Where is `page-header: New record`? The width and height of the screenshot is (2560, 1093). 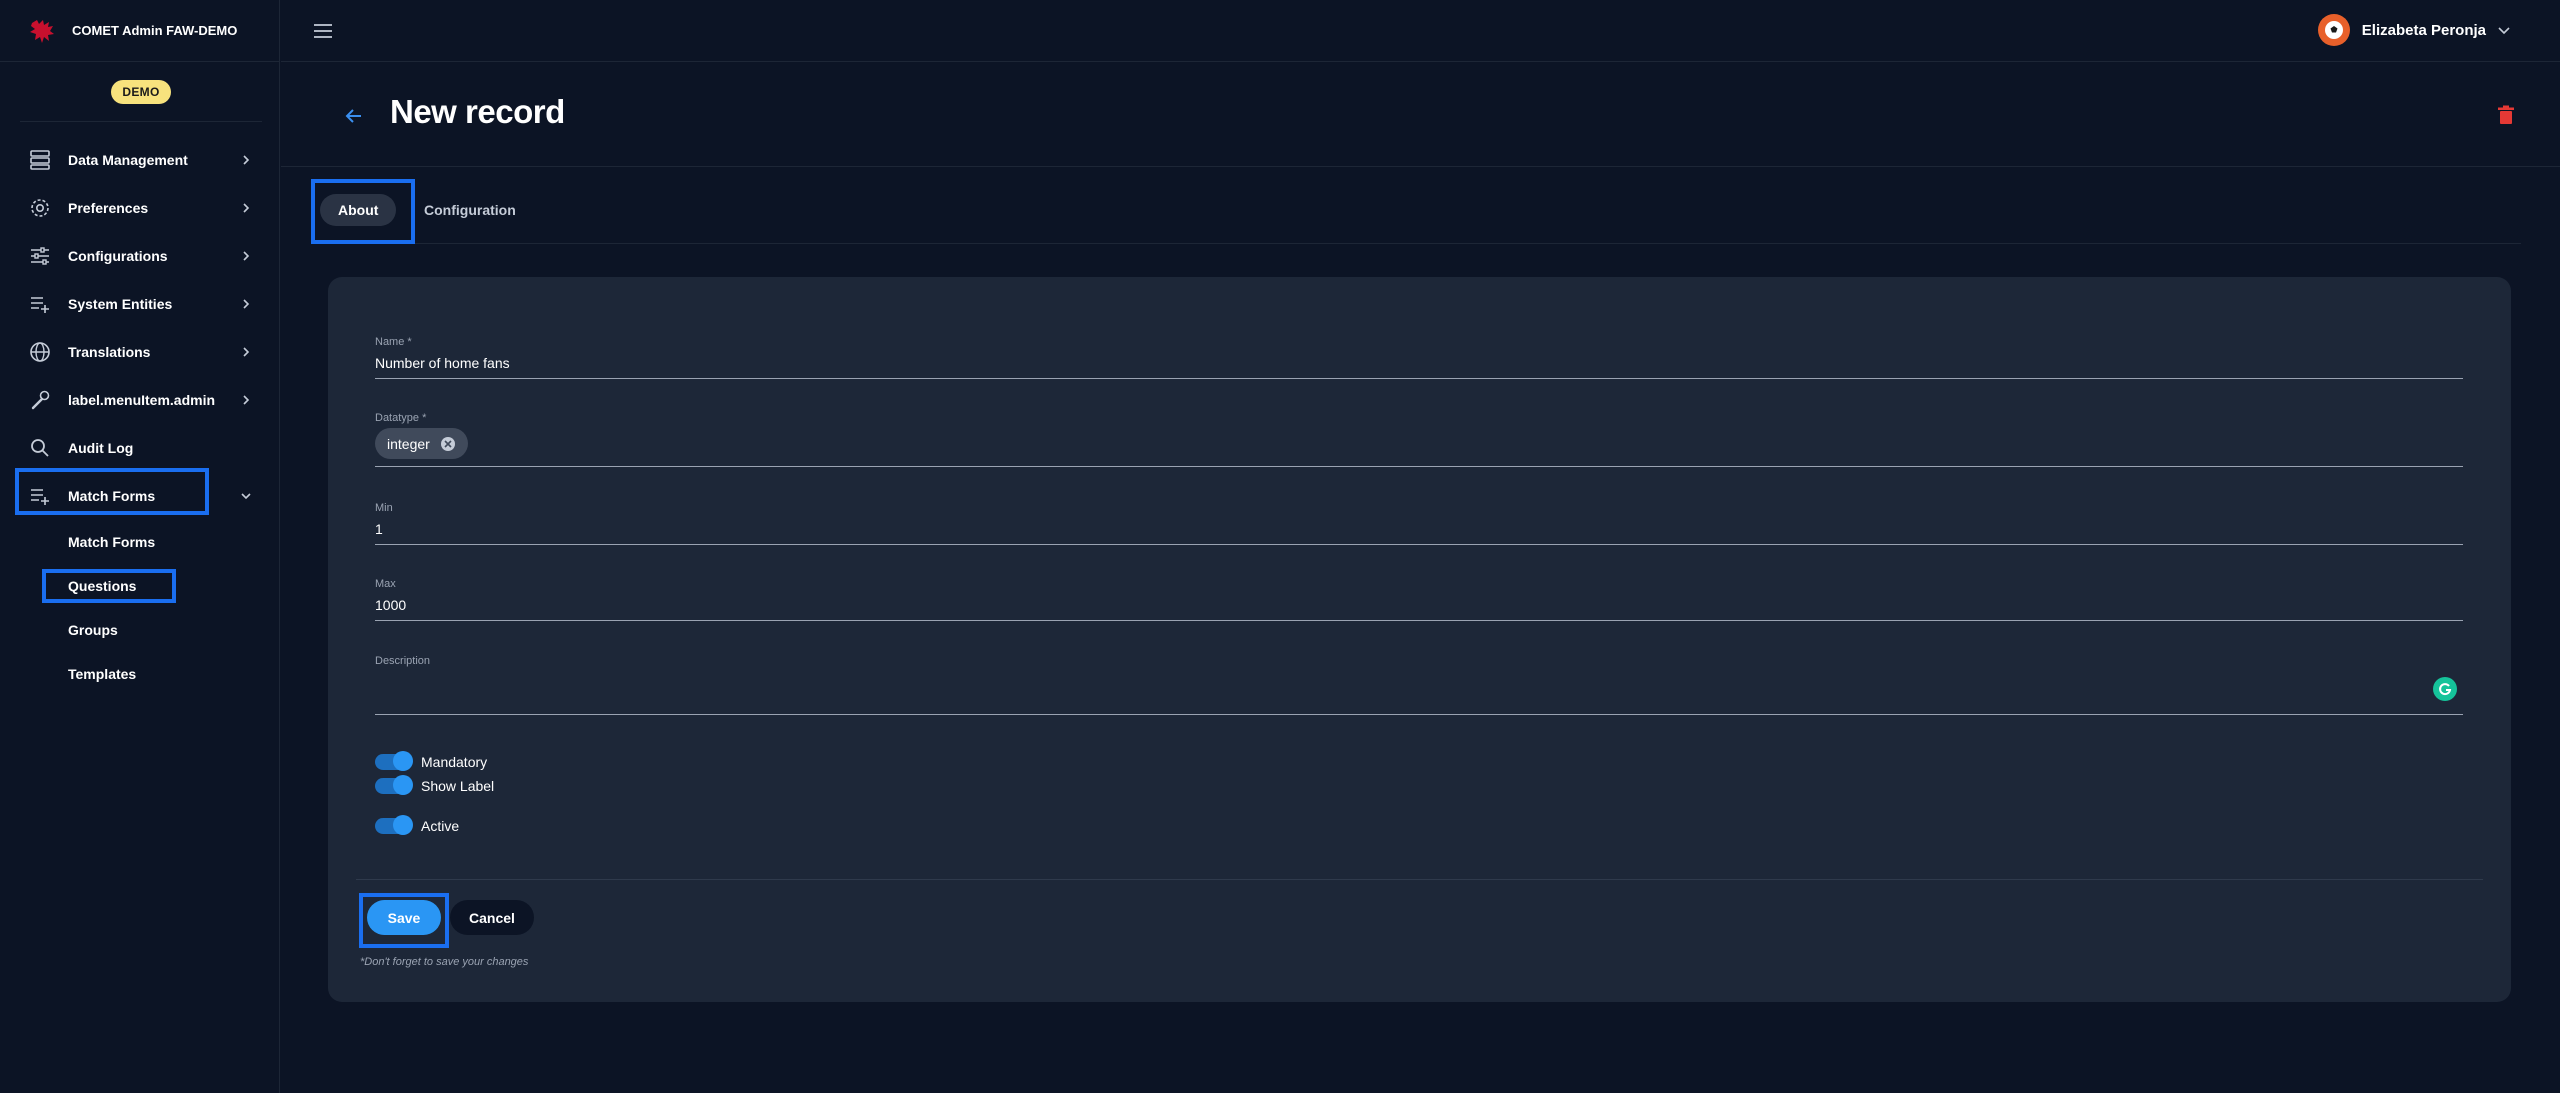
page-header: New record is located at coordinates (1420, 115).